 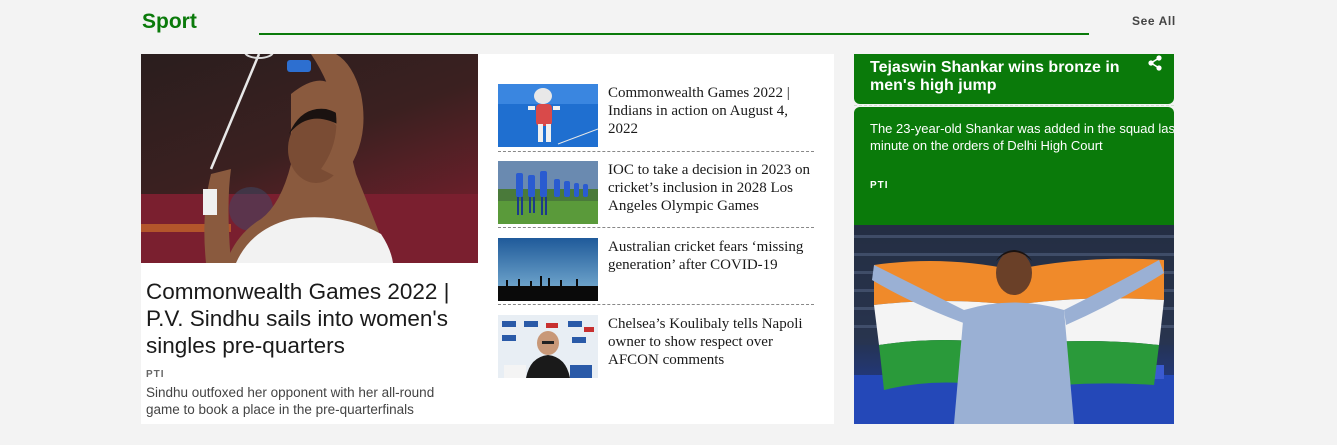 What do you see at coordinates (1014, 324) in the screenshot?
I see `feature-story-image` at bounding box center [1014, 324].